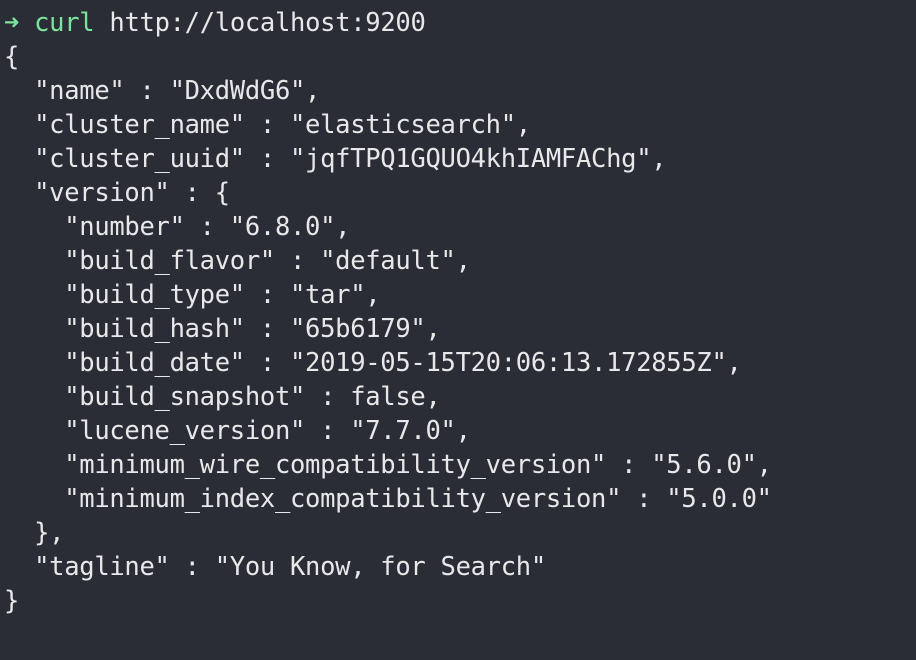 This screenshot has width=916, height=660. What do you see at coordinates (117, 193) in the screenshot?
I see `output-line: "version" : {` at bounding box center [117, 193].